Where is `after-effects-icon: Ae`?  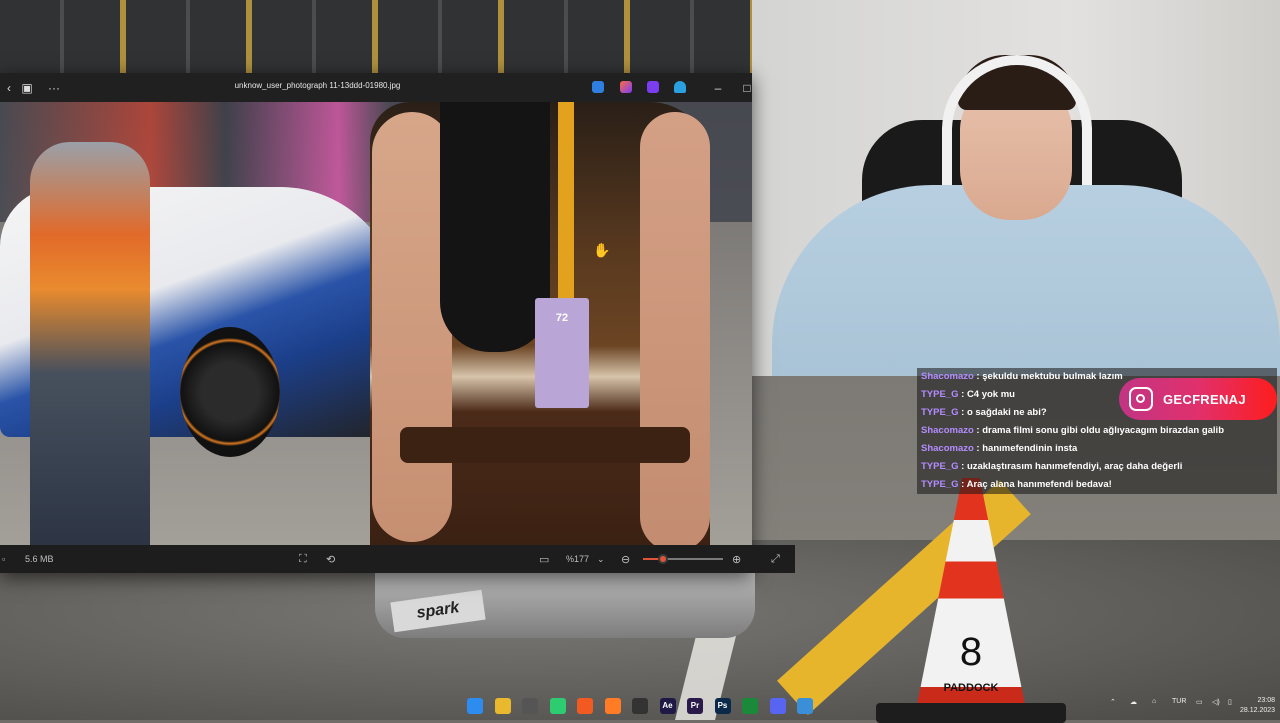
after-effects-icon: Ae is located at coordinates (667, 706).